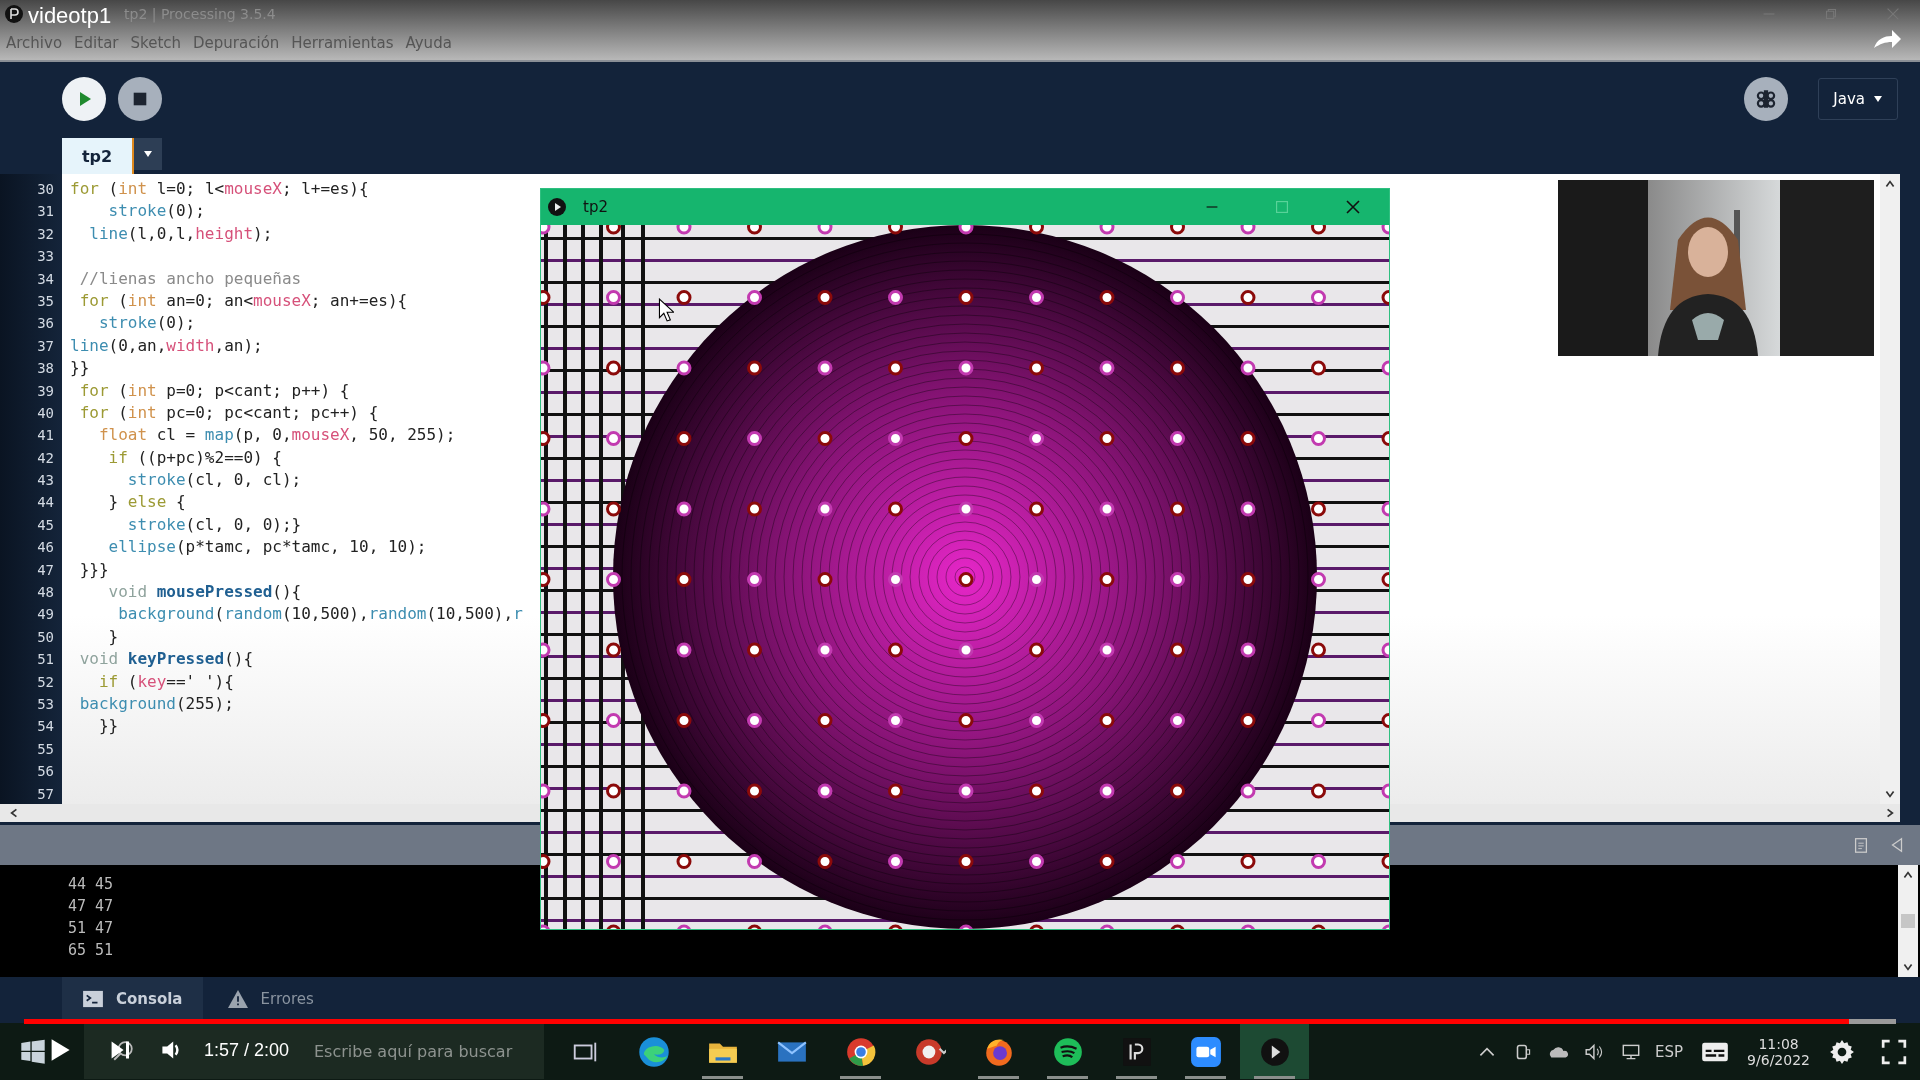 Image resolution: width=1920 pixels, height=1080 pixels. What do you see at coordinates (204, 592) in the screenshot?
I see `code-line: void mousePressed(){` at bounding box center [204, 592].